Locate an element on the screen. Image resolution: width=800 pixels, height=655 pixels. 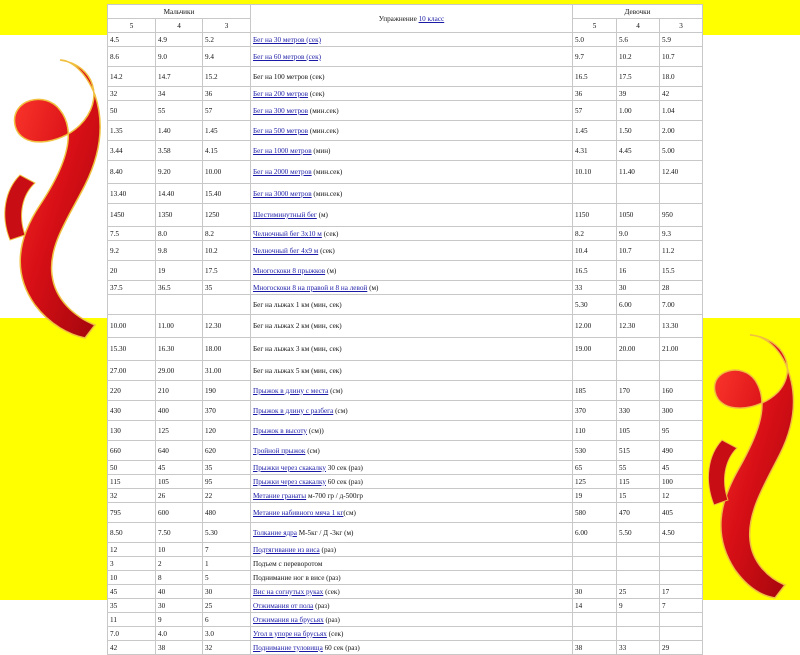
boys-grade-4-cell: 400 is located at coordinates (179, 410).